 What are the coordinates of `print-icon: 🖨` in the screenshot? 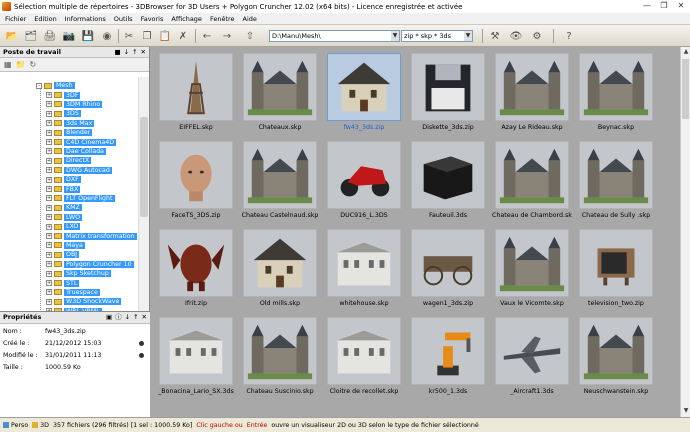 It's located at (50, 36).